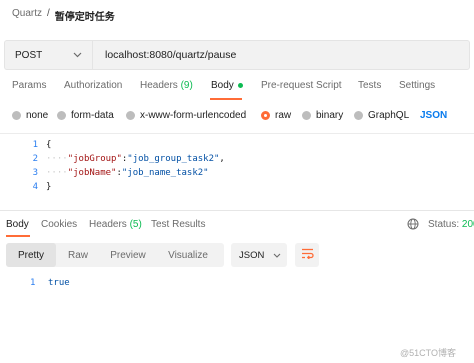 This screenshot has width=474, height=363. Describe the element at coordinates (240, 85) in the screenshot. I see `body-indicator-dot` at that location.